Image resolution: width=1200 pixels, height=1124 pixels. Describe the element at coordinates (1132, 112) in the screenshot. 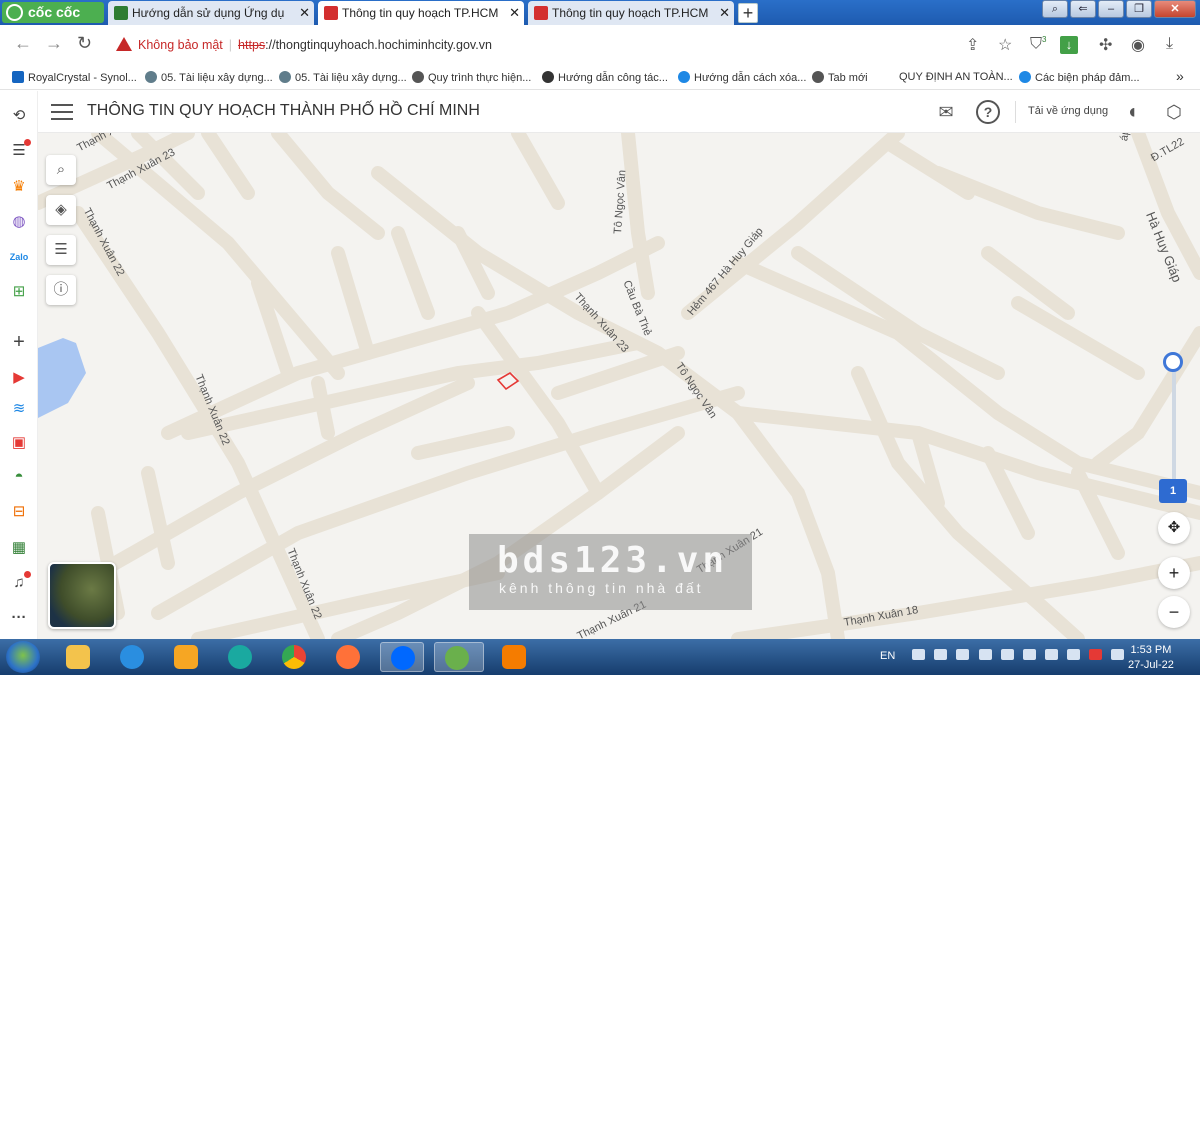

I see `apple-icon: ◖` at that location.